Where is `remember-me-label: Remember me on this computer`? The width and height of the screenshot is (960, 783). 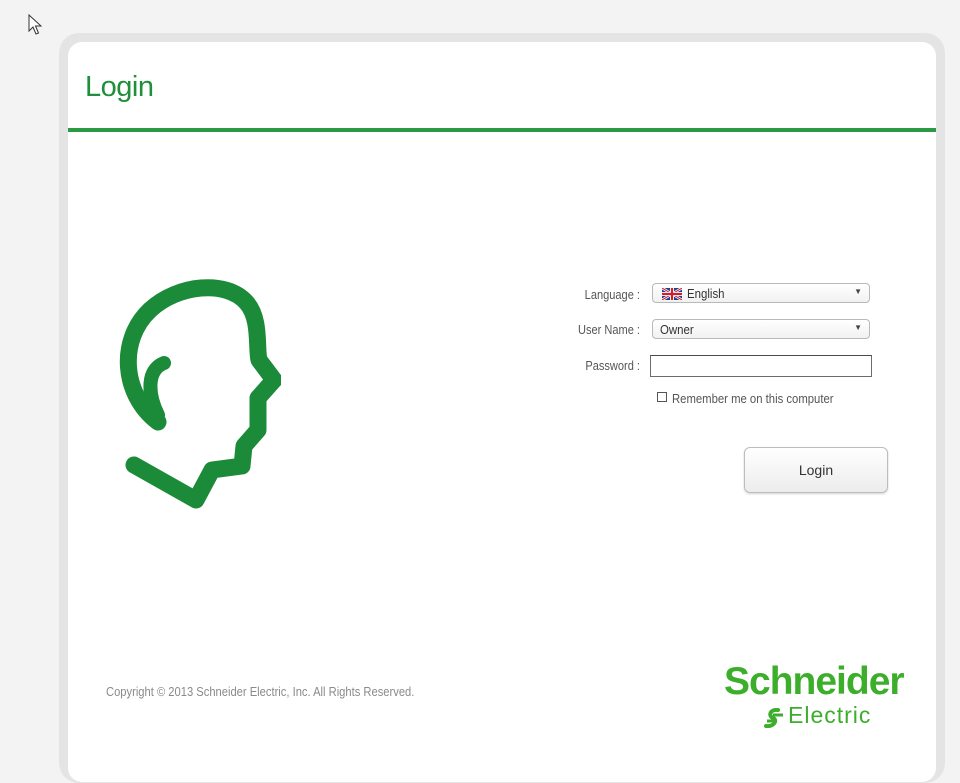
remember-me-label: Remember me on this computer is located at coordinates (753, 398).